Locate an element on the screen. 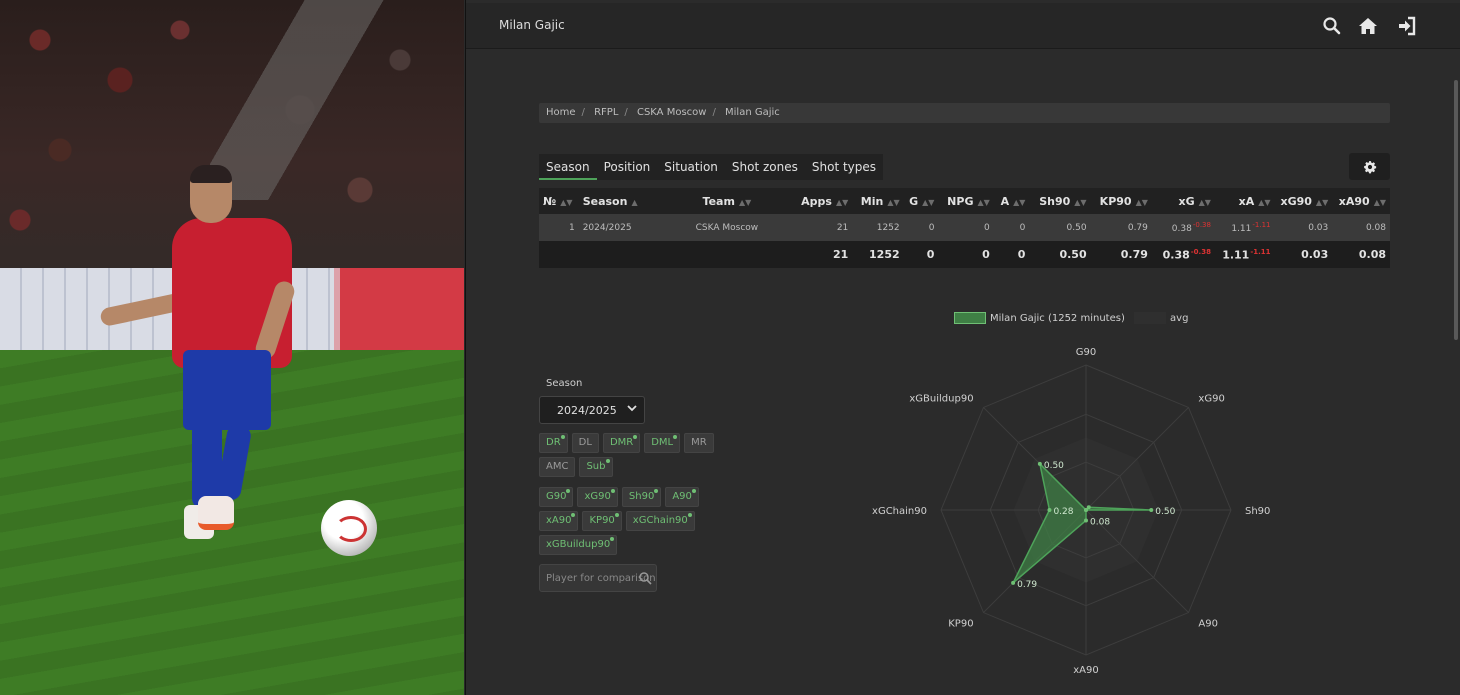  position-chip-dmr: DMR is located at coordinates (621, 443).